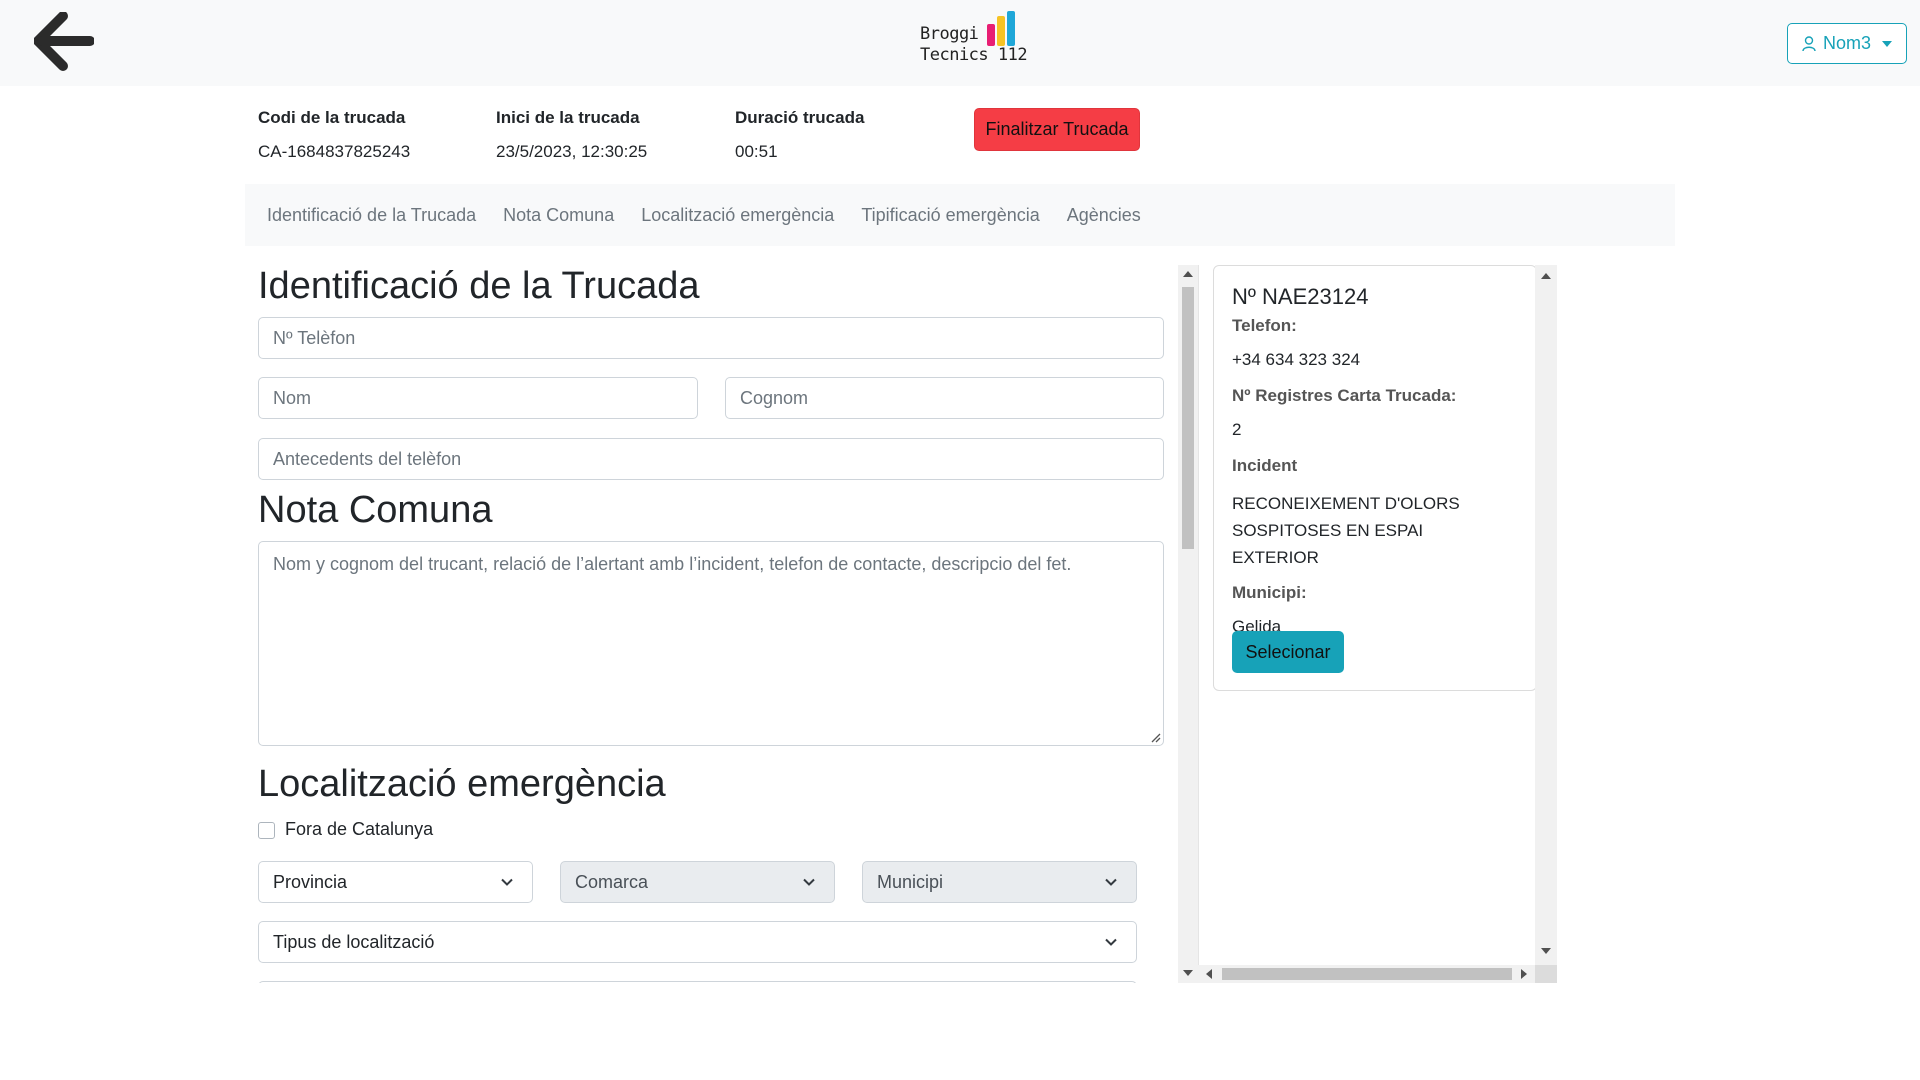  I want to click on top-bar: Broggi Tecnics 112 Nom3, so click(960, 43).